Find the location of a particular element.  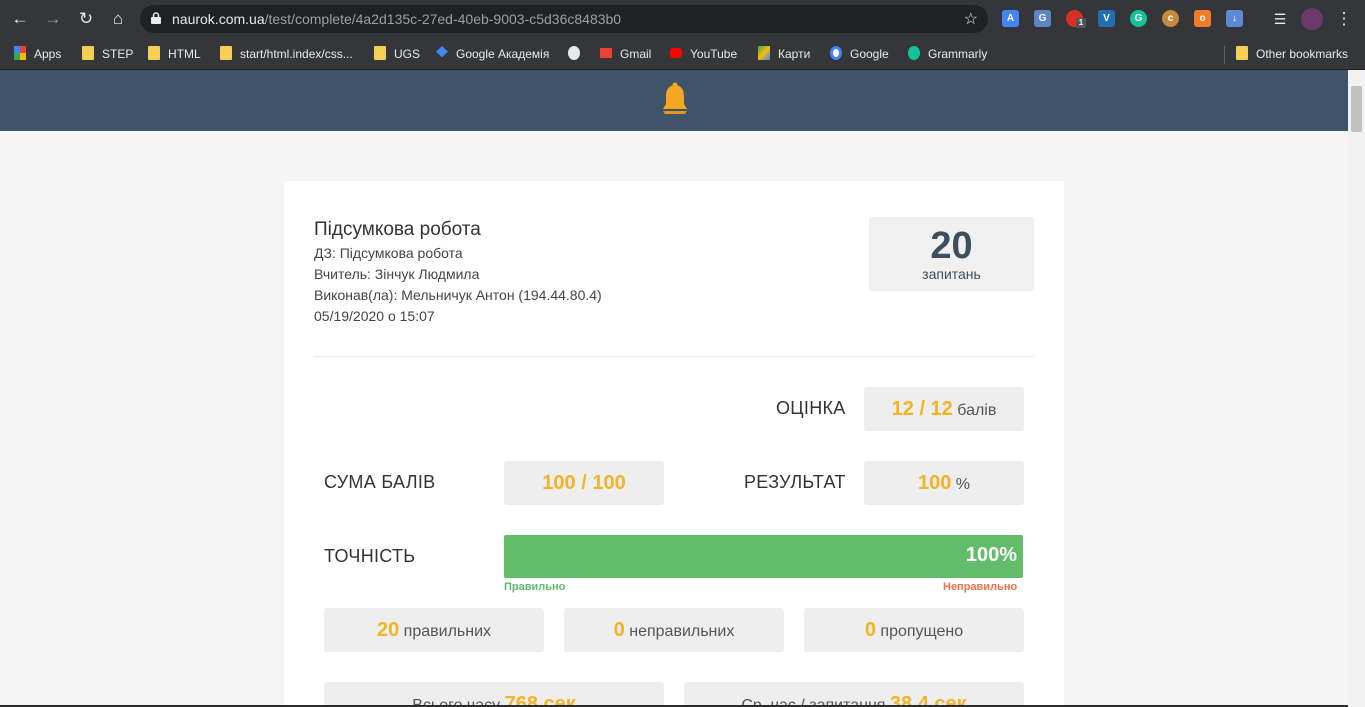

test-title: Підсумкова робота is located at coordinates (397, 229).